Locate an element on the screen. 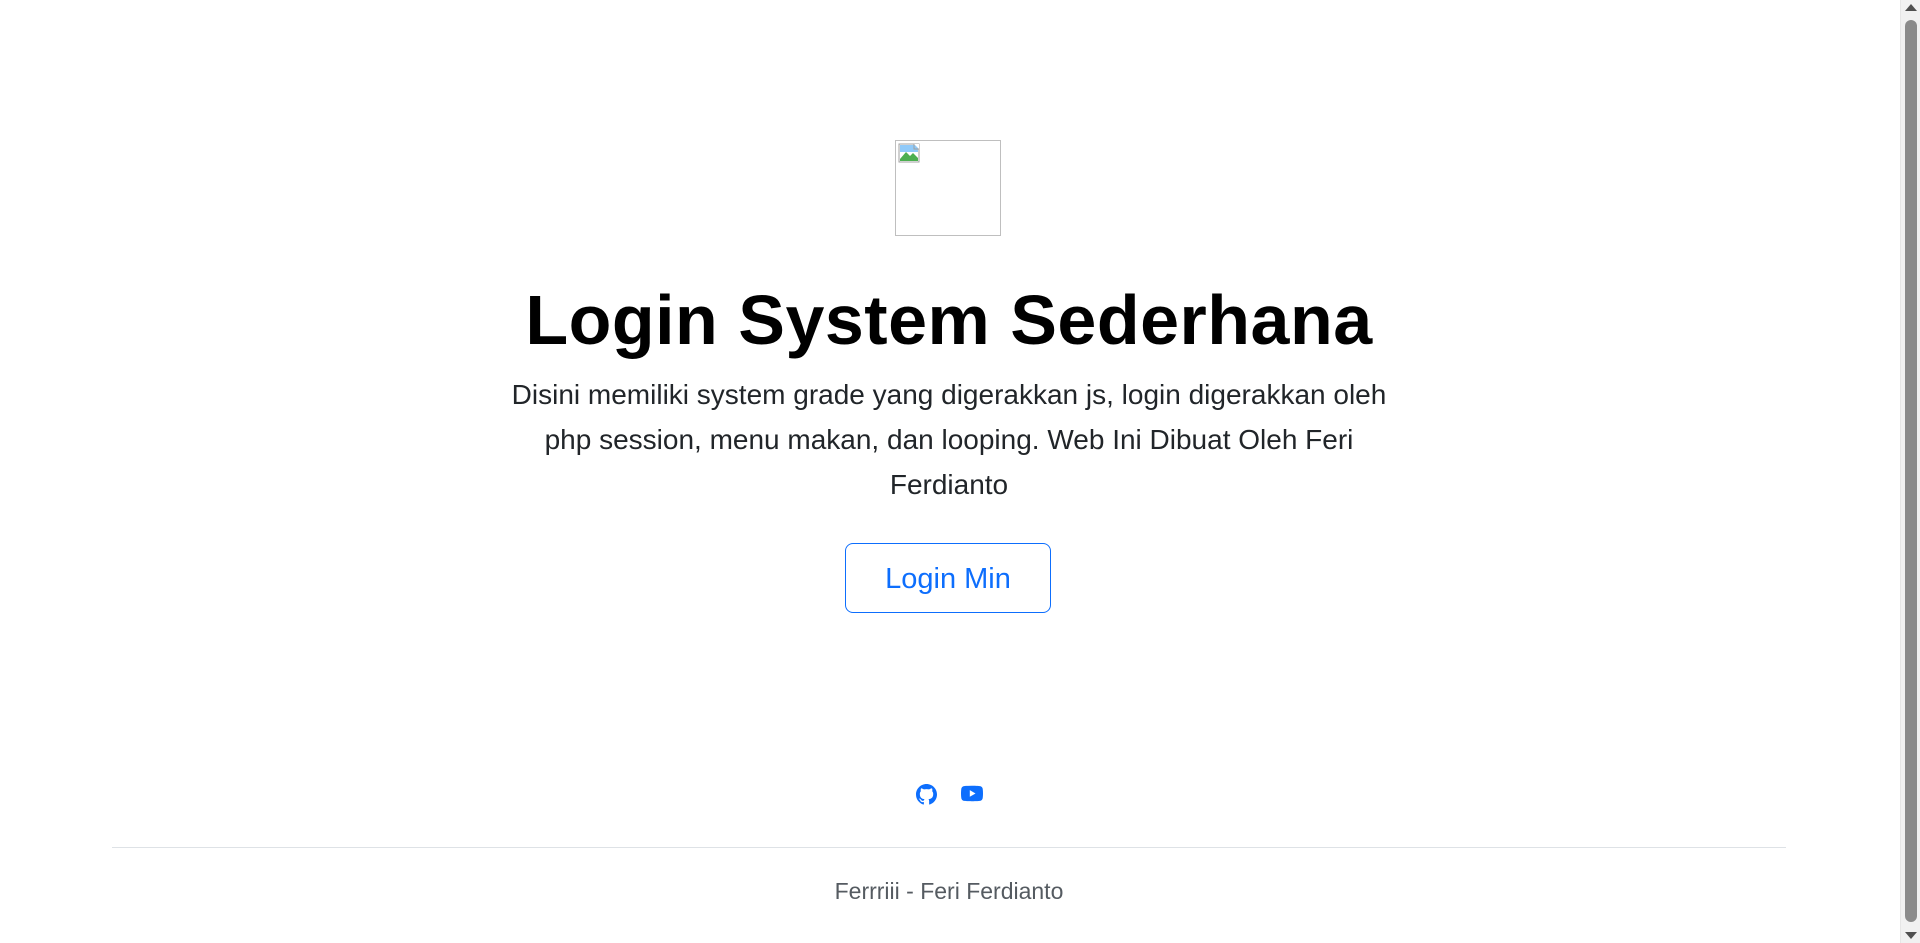 The image size is (1920, 943). footer-text: Ferrriii - Feri Ferdianto is located at coordinates (949, 891).